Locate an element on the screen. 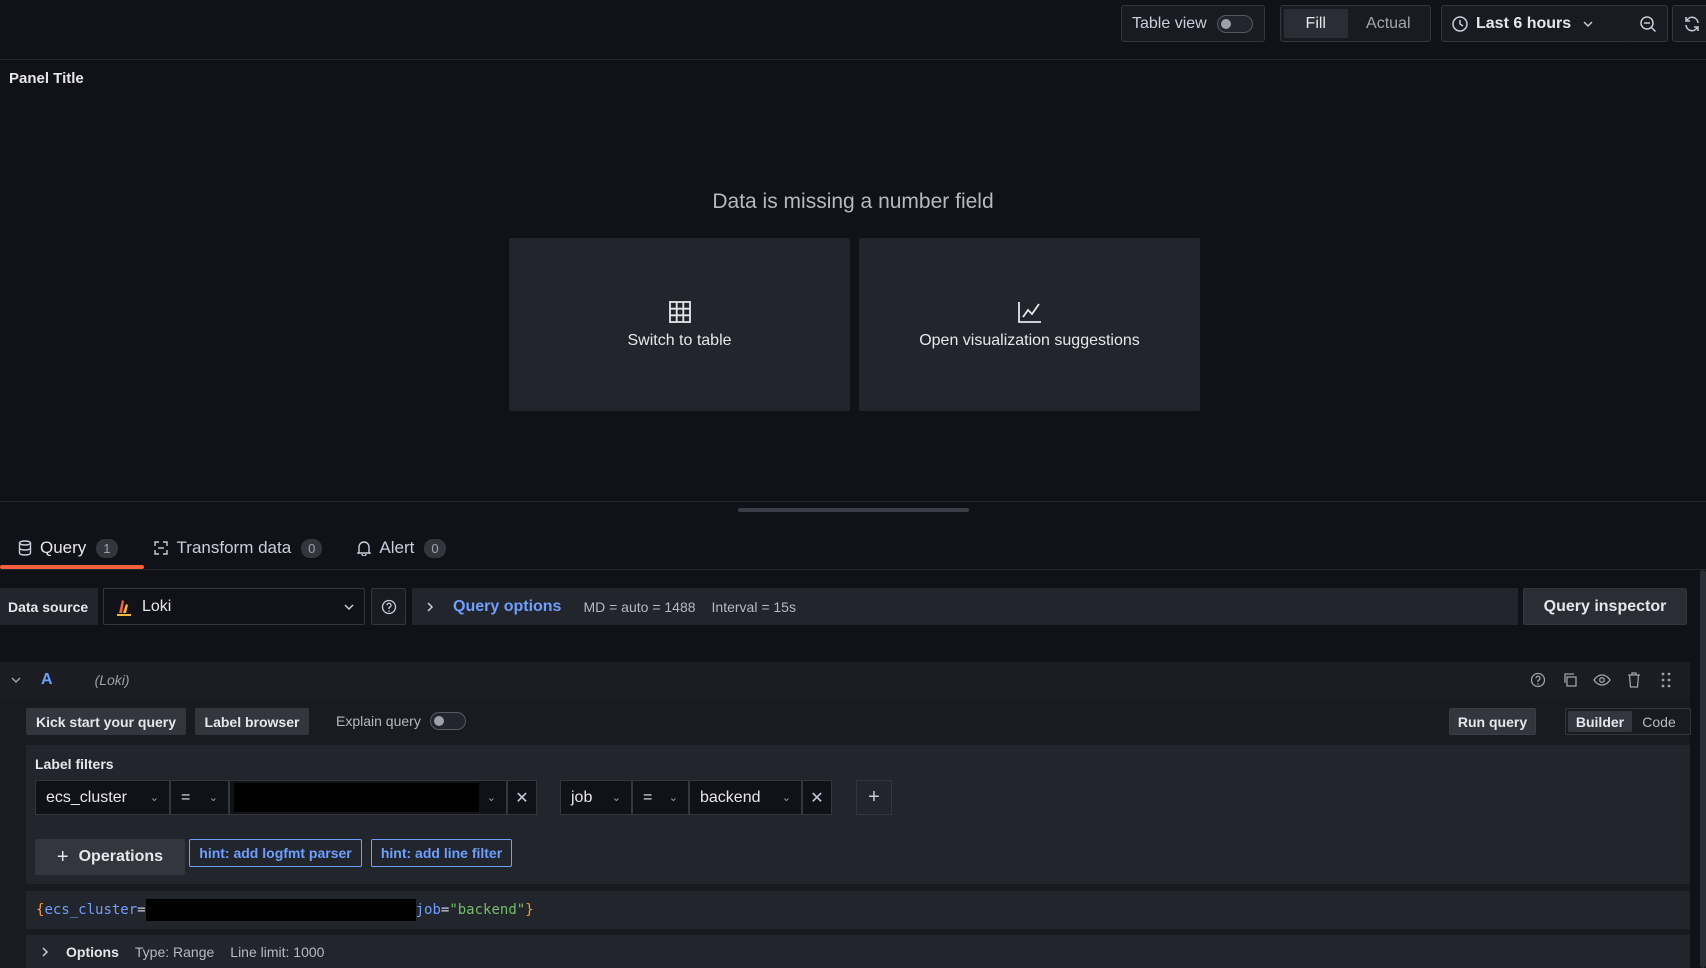  missing-field-message: Data is missing a number field is located at coordinates (853, 201).